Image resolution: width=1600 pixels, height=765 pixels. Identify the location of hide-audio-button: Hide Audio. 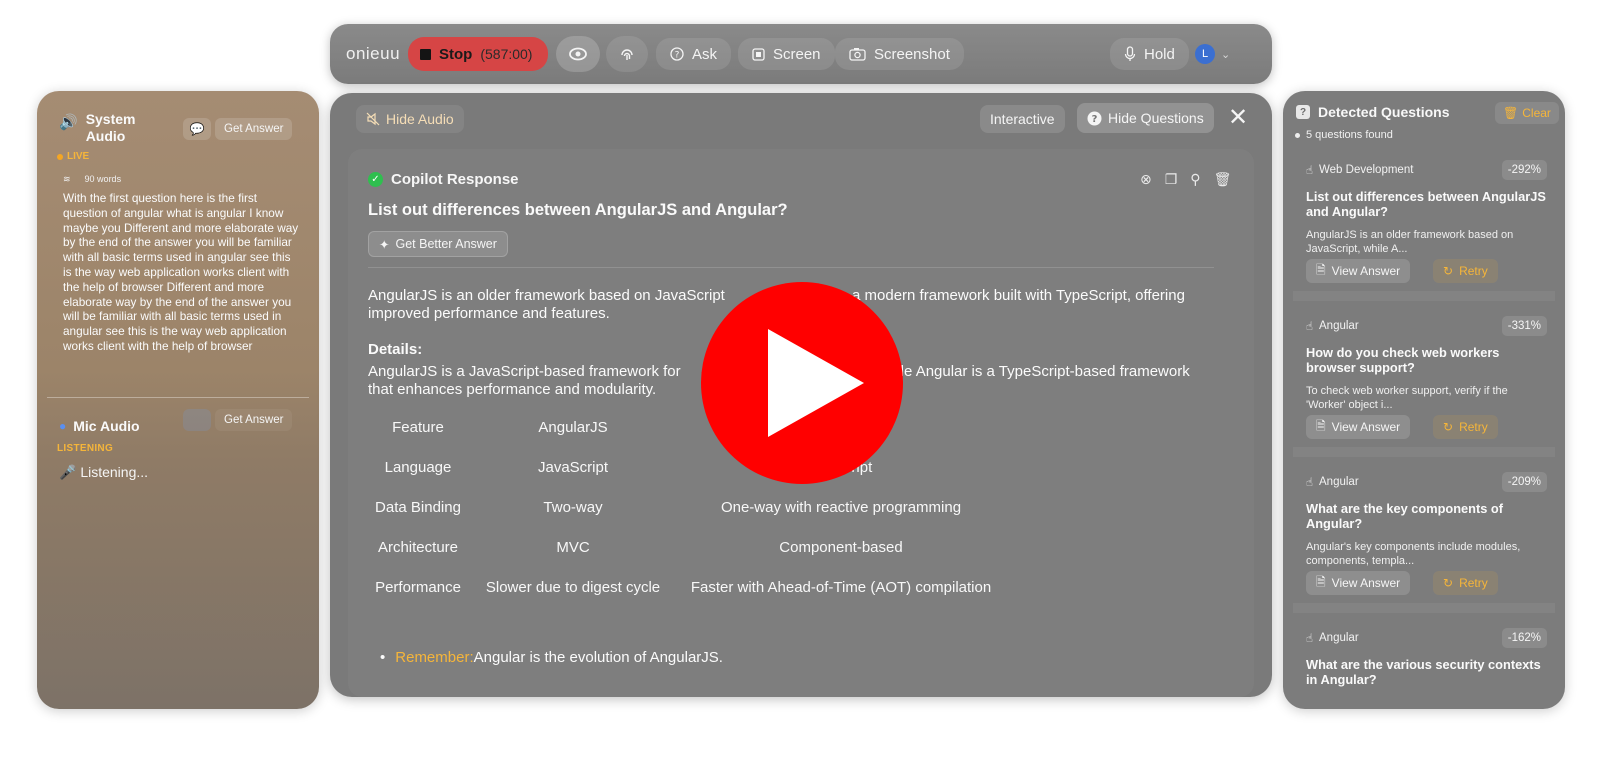
(410, 119).